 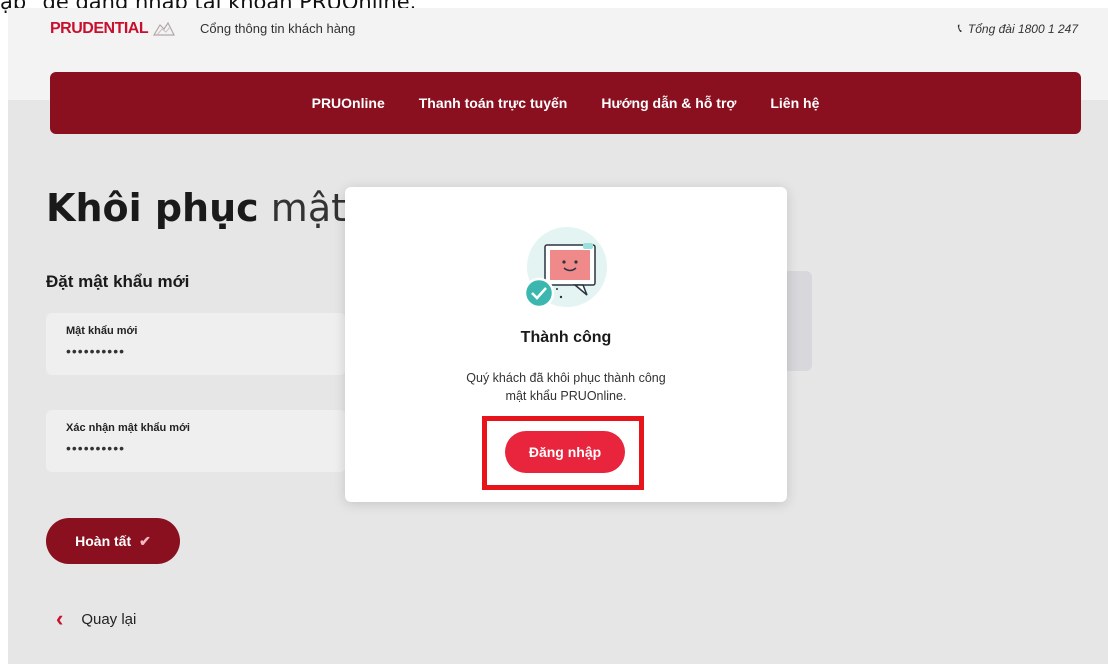 What do you see at coordinates (668, 103) in the screenshot?
I see `nav-item-help: Hướng dẫn & hỗ trợ` at bounding box center [668, 103].